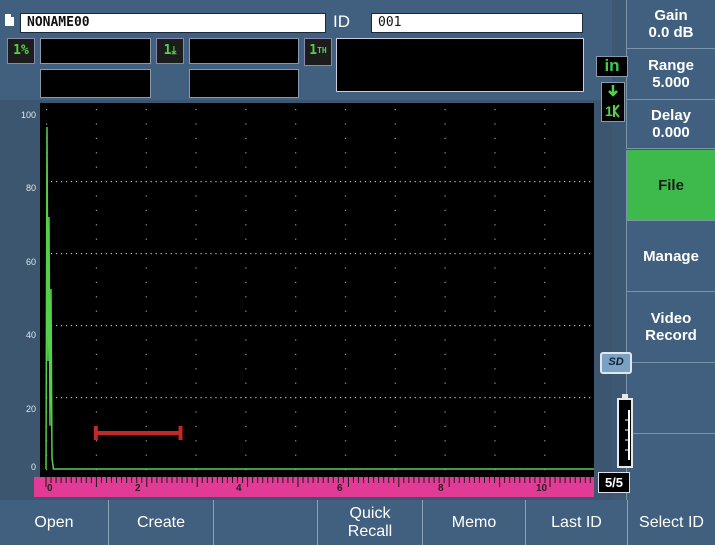 This screenshot has height=545, width=715. I want to click on delay-button: Delay 0.000, so click(670, 124).